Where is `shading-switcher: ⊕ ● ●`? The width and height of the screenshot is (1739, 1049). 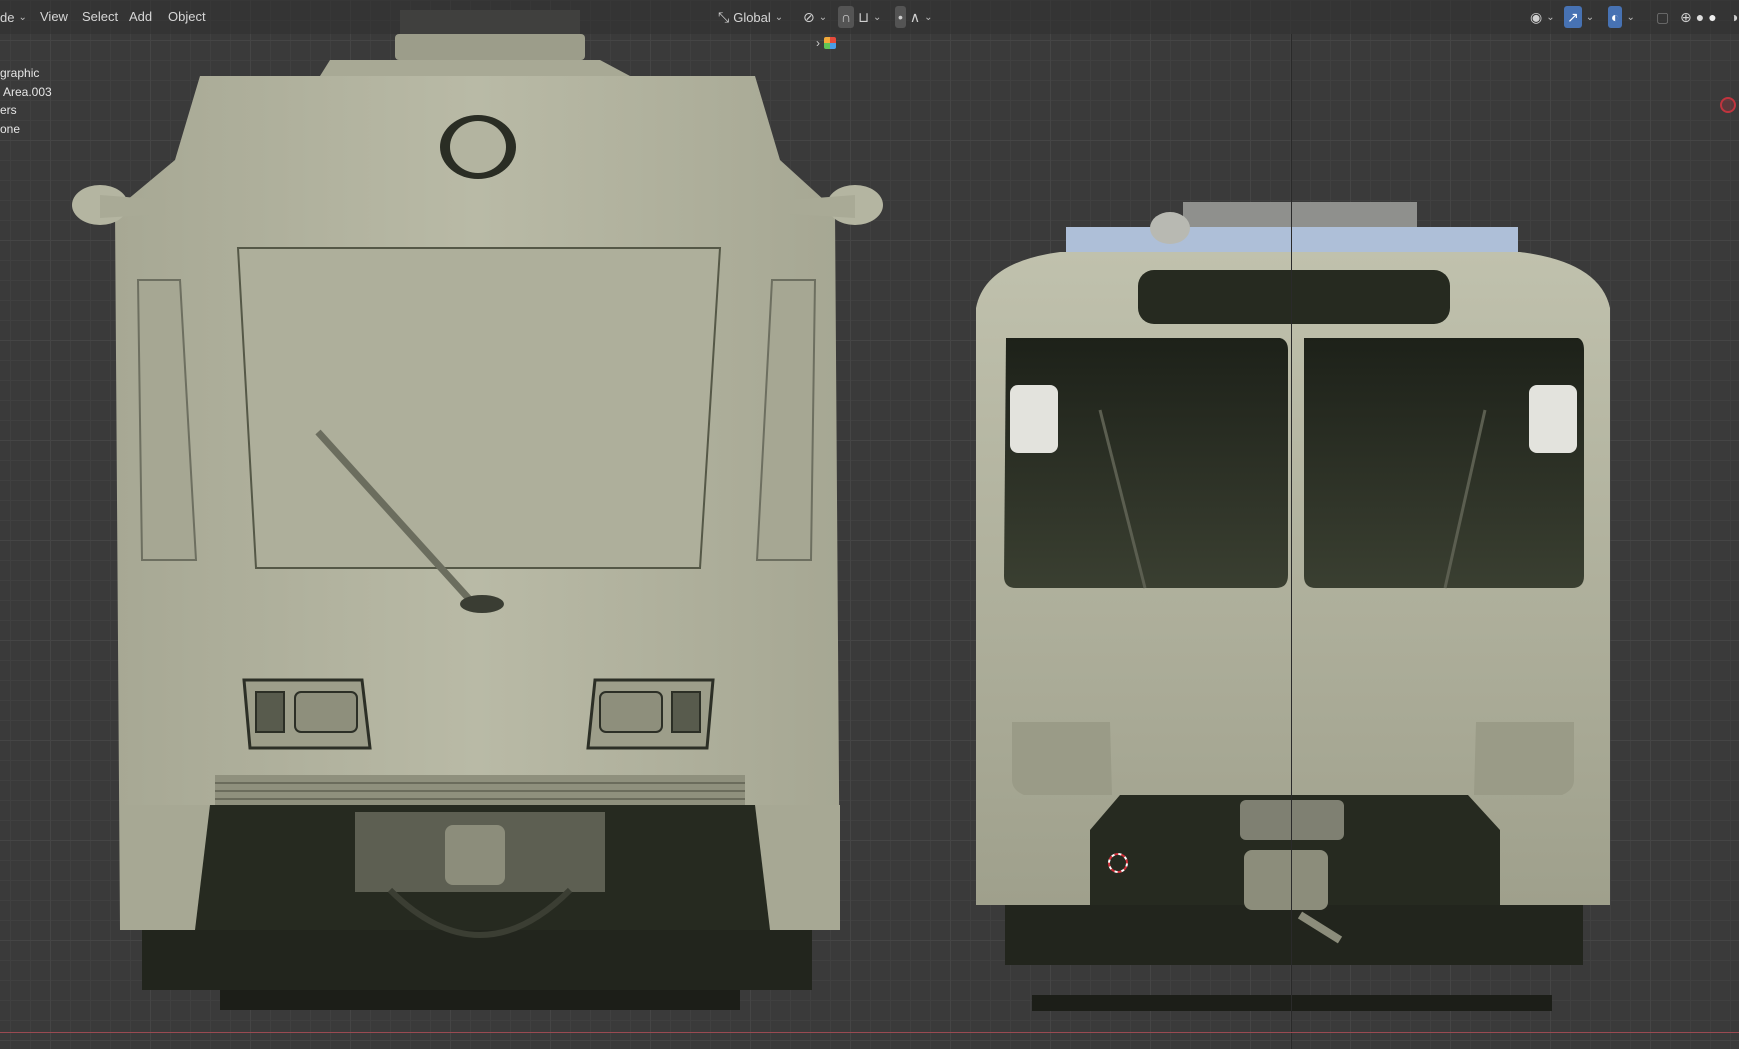 shading-switcher: ⊕ ● ● is located at coordinates (1698, 17).